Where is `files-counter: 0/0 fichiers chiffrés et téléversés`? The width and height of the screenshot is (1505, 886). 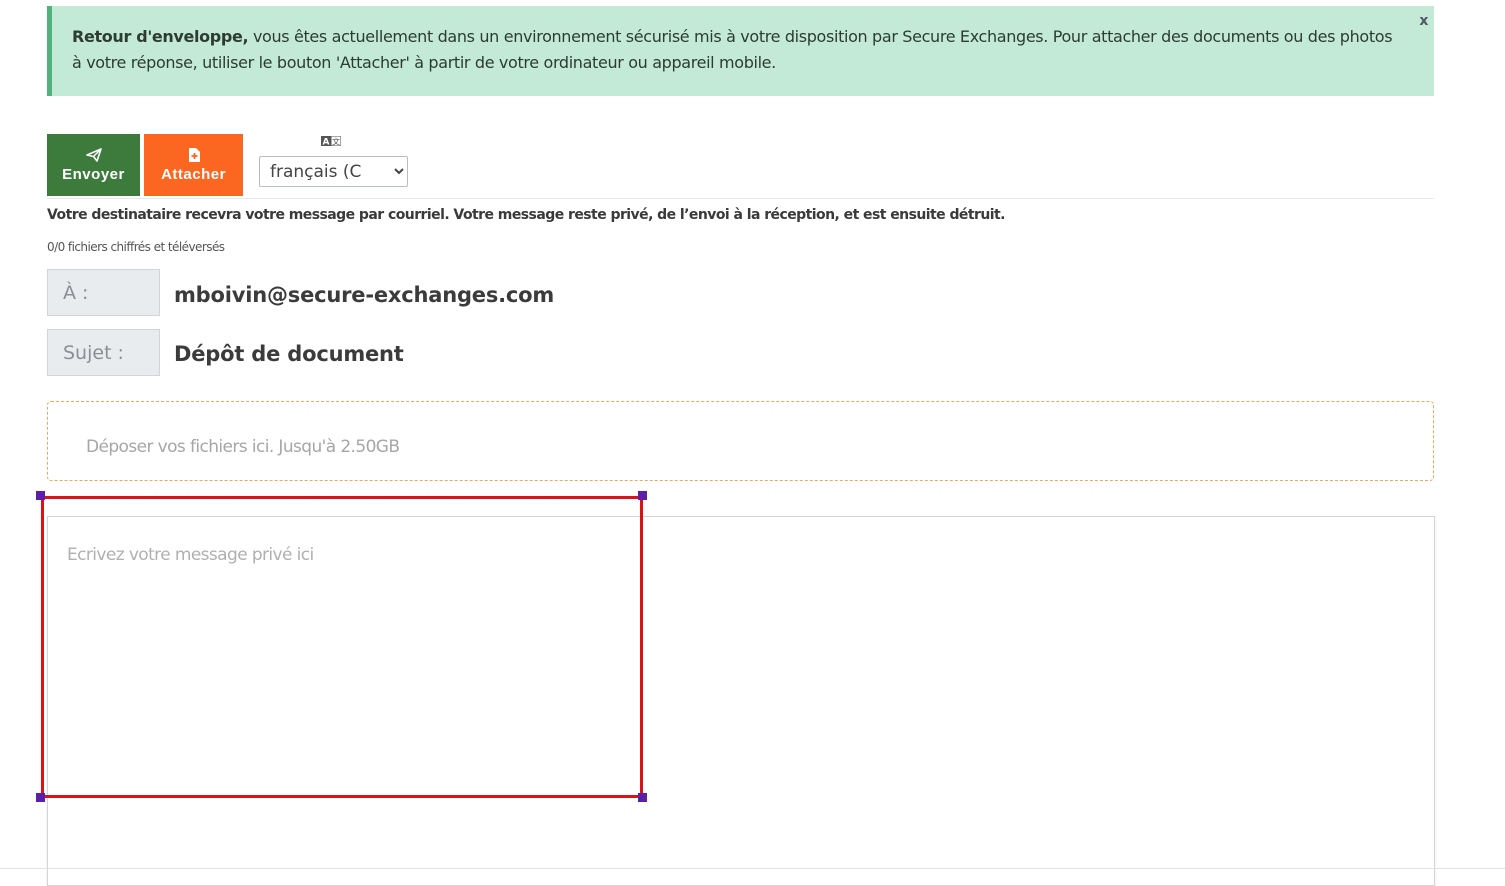
files-counter: 0/0 fichiers chiffrés et téléversés is located at coordinates (136, 247).